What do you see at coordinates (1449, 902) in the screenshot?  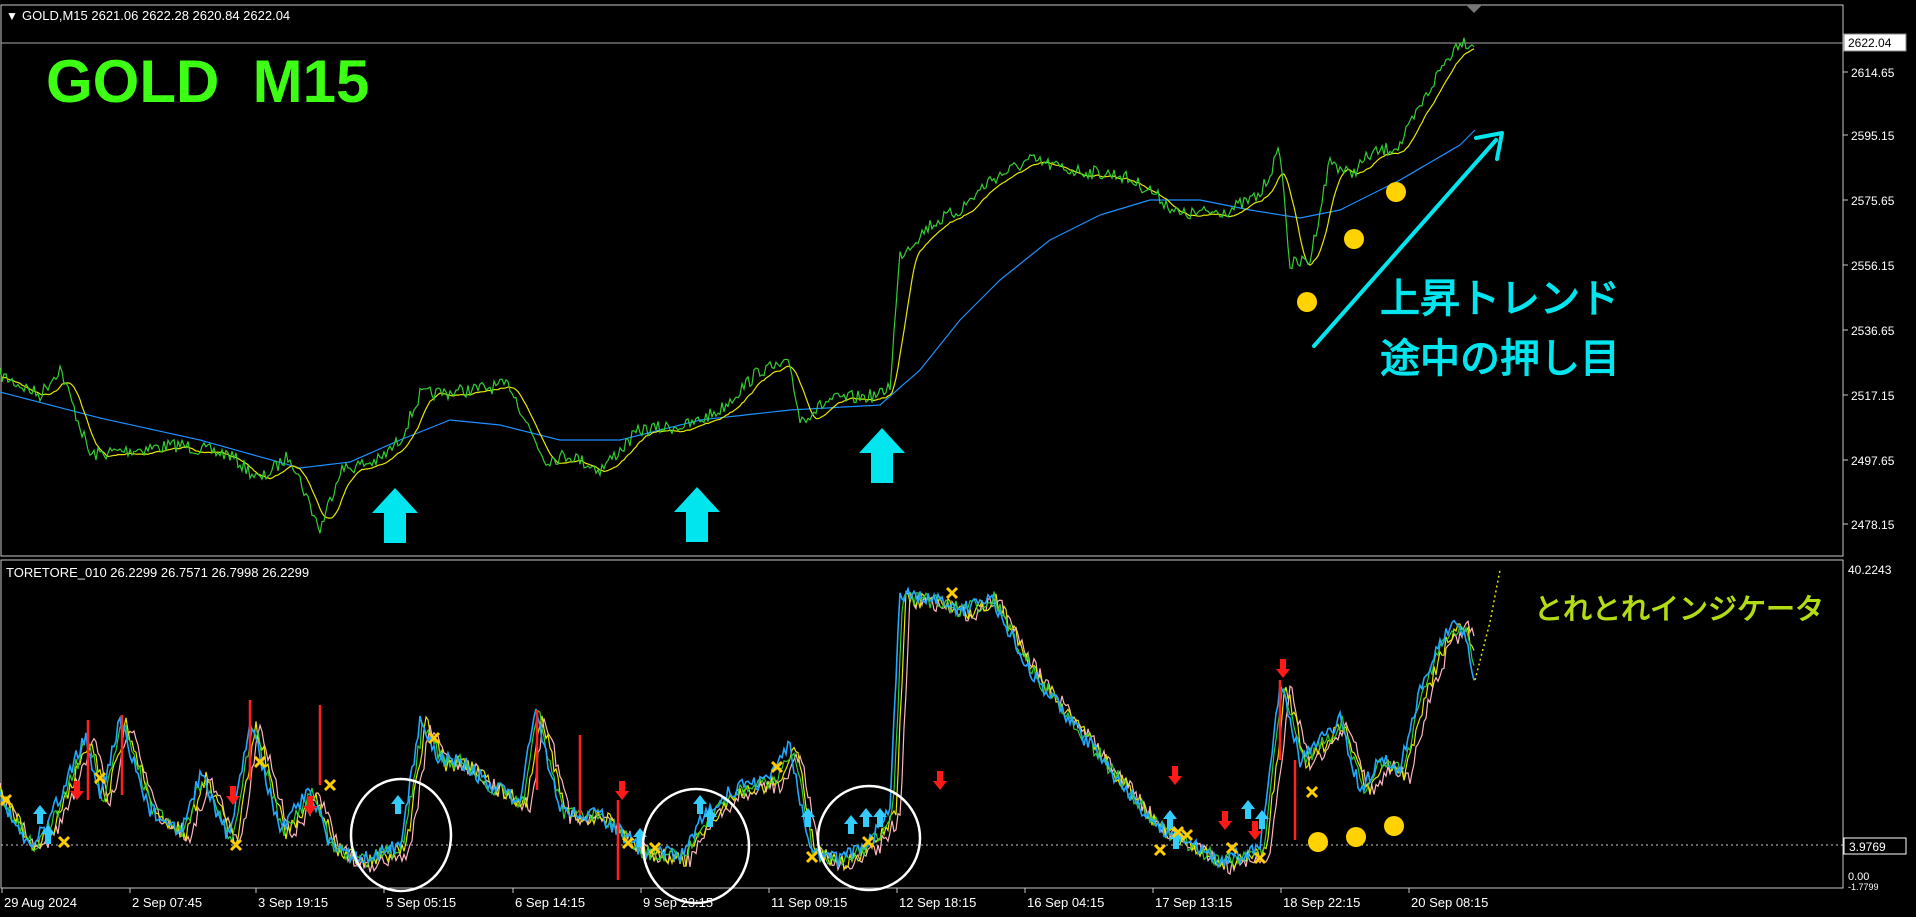 I see `time-tick-label: 20 Sep 08:15` at bounding box center [1449, 902].